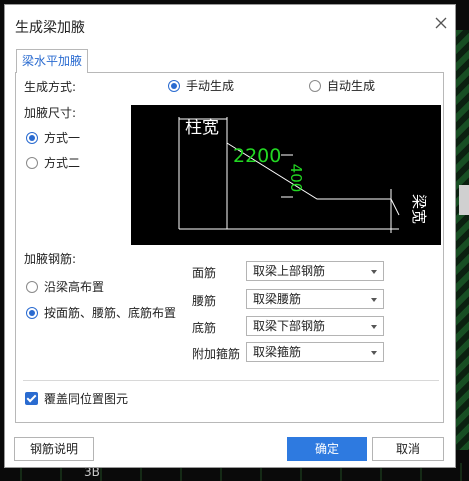 This screenshot has height=481, width=469. What do you see at coordinates (110, 313) in the screenshot?
I see `radio-label: 按面筋、腰筋、底筋布置` at bounding box center [110, 313].